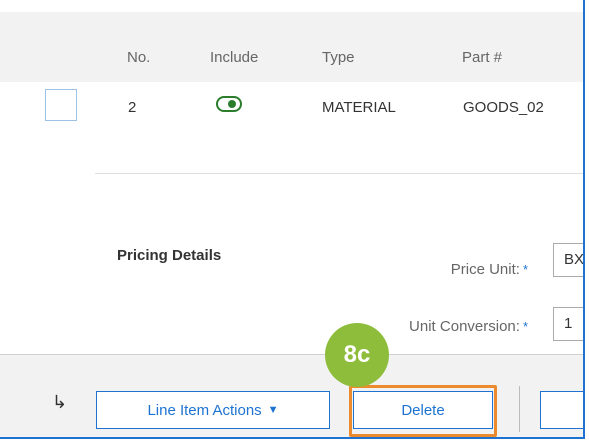 The image size is (589, 442). What do you see at coordinates (339, 173) in the screenshot?
I see `divider` at bounding box center [339, 173].